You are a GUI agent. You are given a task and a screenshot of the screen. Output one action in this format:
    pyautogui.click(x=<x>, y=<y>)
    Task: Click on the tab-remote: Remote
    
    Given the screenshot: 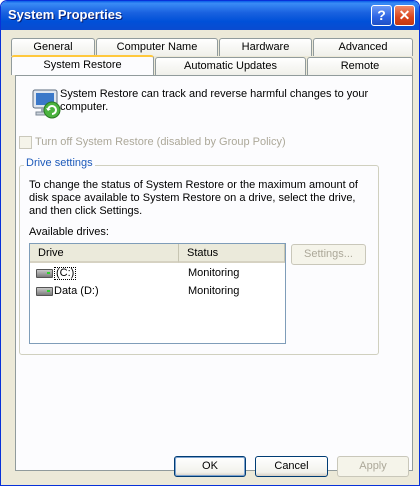 What is the action you would take?
    pyautogui.click(x=360, y=66)
    